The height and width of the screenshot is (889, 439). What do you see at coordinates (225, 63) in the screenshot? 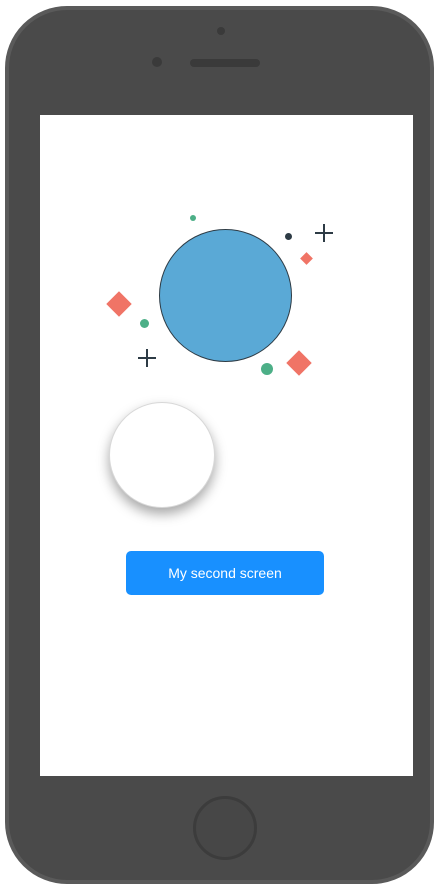
I see `earpiece-speaker-icon` at bounding box center [225, 63].